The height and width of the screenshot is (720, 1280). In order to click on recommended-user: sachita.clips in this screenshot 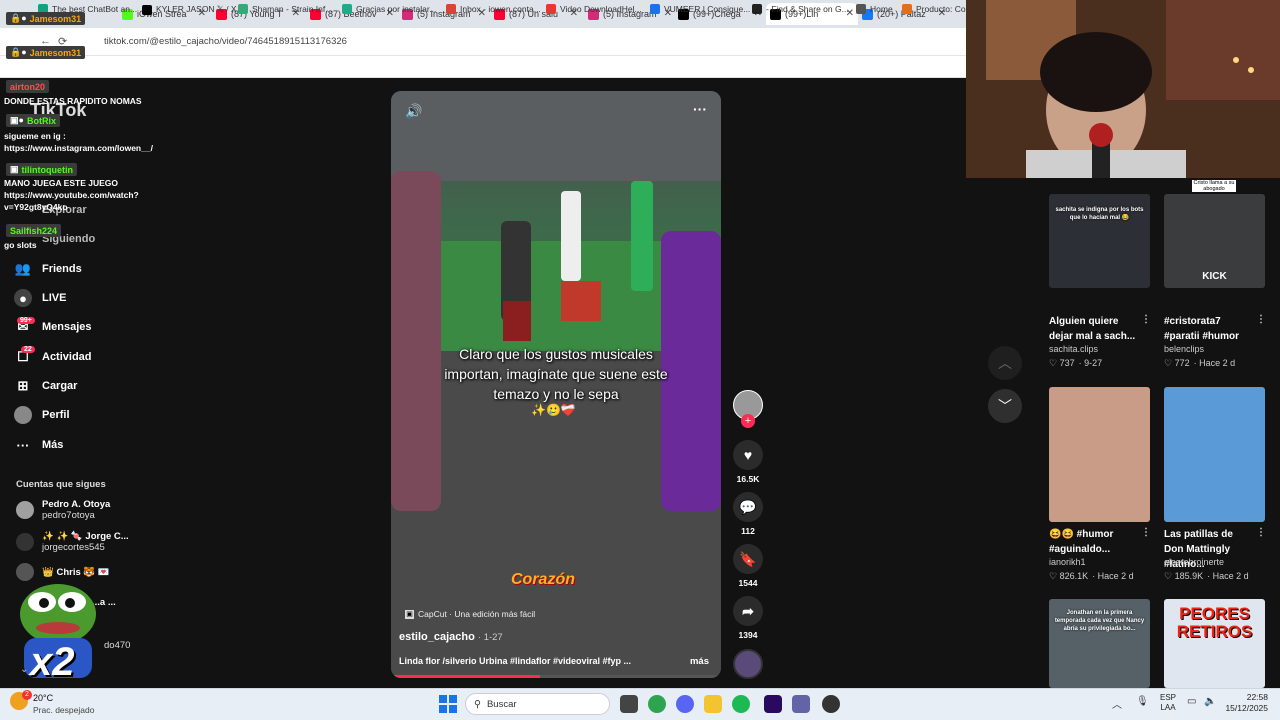, I will do `click(1073, 349)`.